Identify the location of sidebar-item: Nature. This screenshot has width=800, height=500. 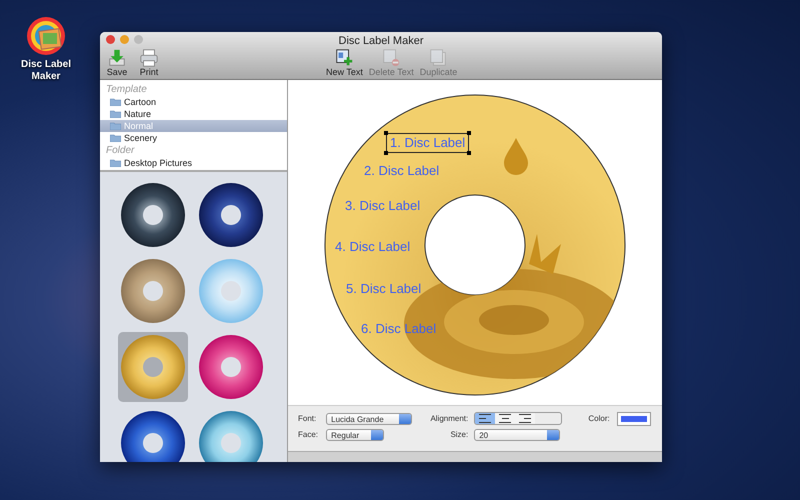
(193, 114).